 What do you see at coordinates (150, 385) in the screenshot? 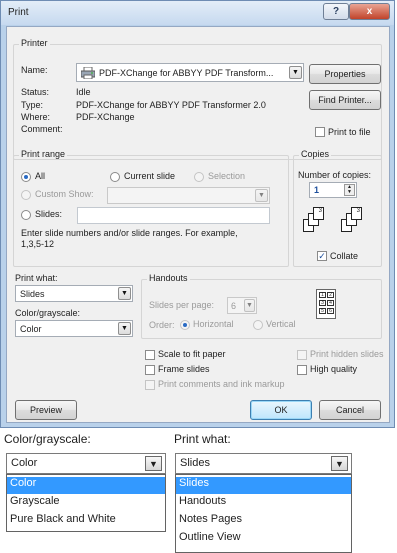
I see `print-comments-checkbox` at bounding box center [150, 385].